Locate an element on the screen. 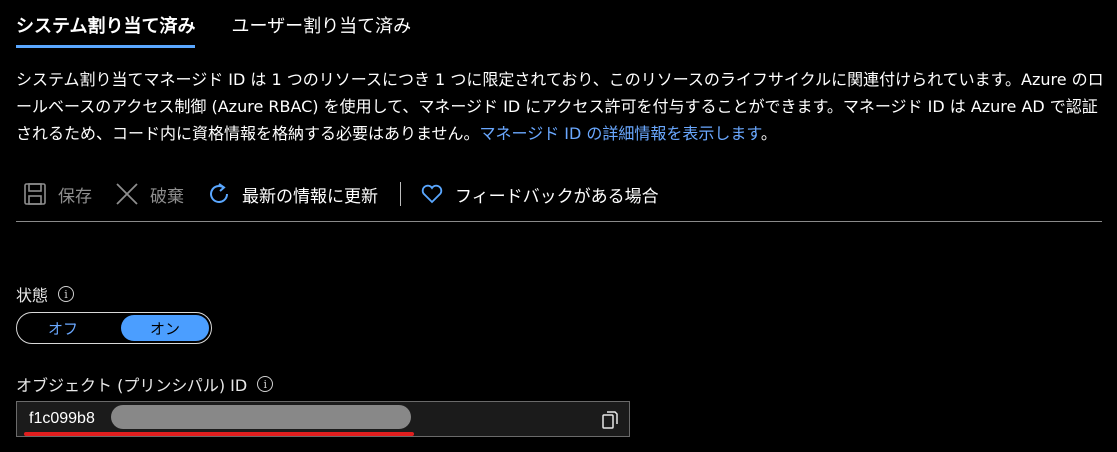 The height and width of the screenshot is (452, 1117). command-bar: 保存 破棄 最新の情報に更新 フィードバックがある場合 is located at coordinates (351, 194).